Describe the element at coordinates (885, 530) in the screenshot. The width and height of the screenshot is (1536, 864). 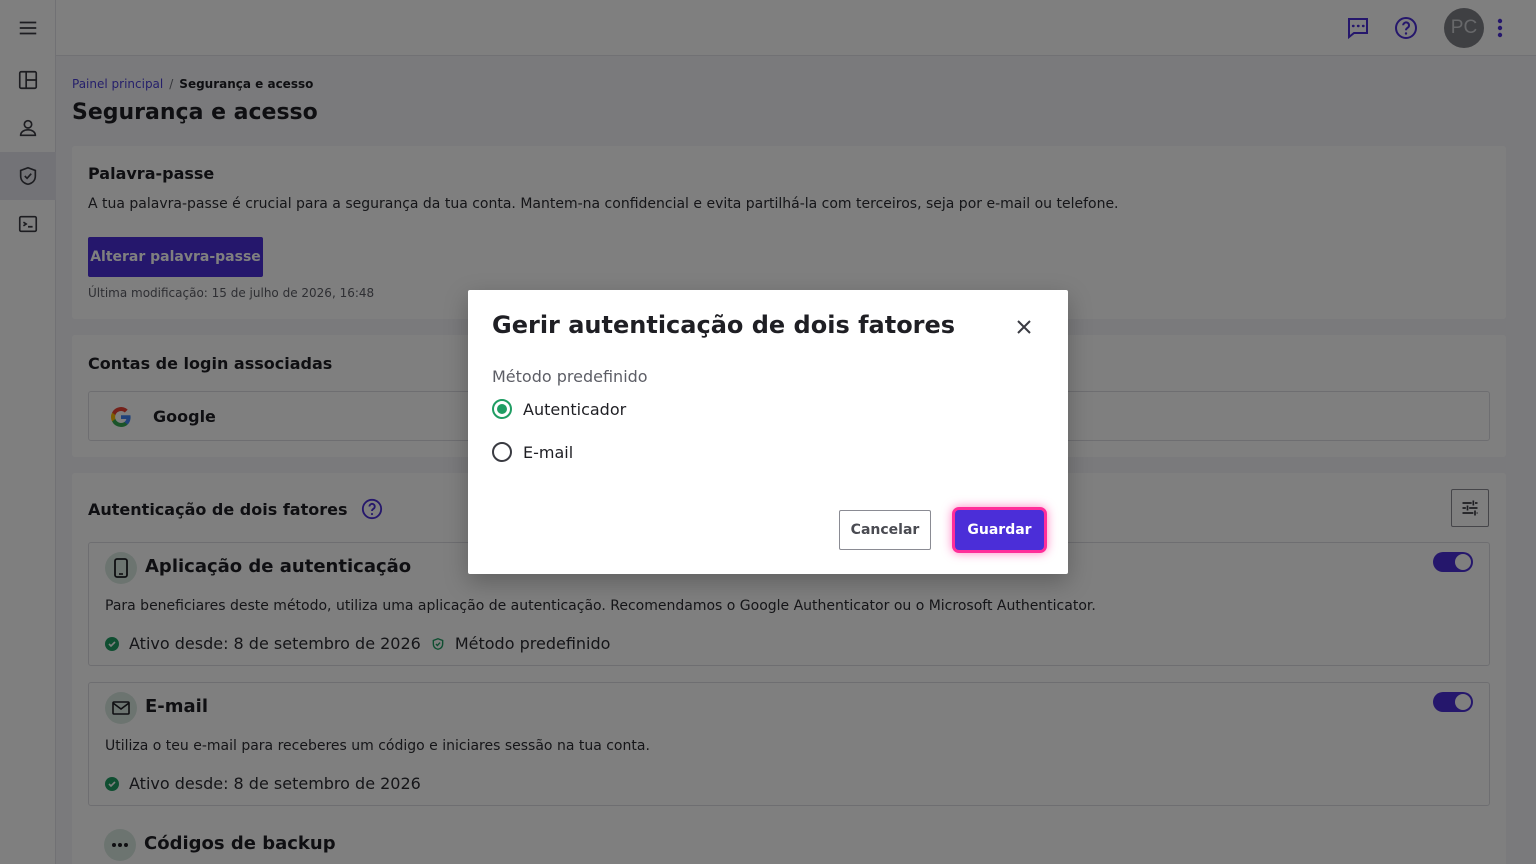
I see `cancel-button: Cancelar` at that location.